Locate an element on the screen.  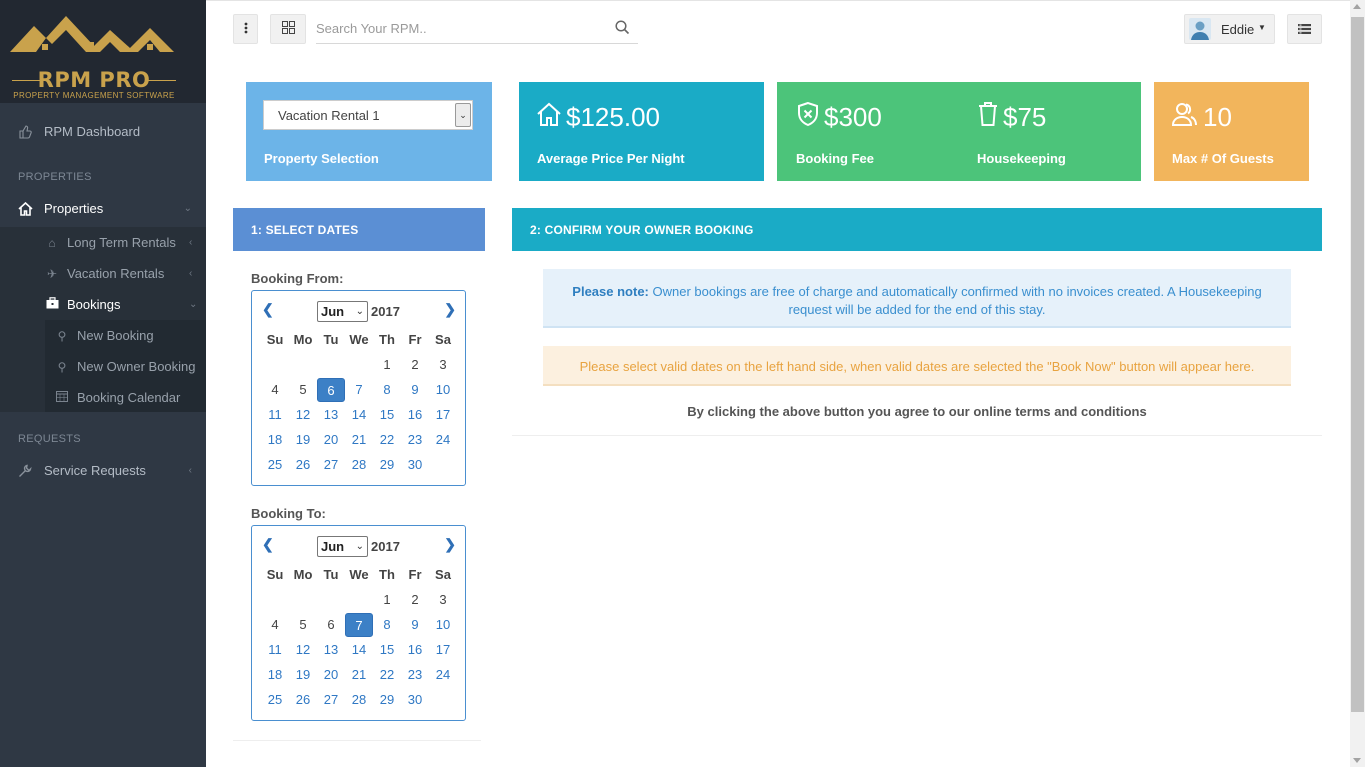
scroll-up-icon is located at coordinates (1357, 6).